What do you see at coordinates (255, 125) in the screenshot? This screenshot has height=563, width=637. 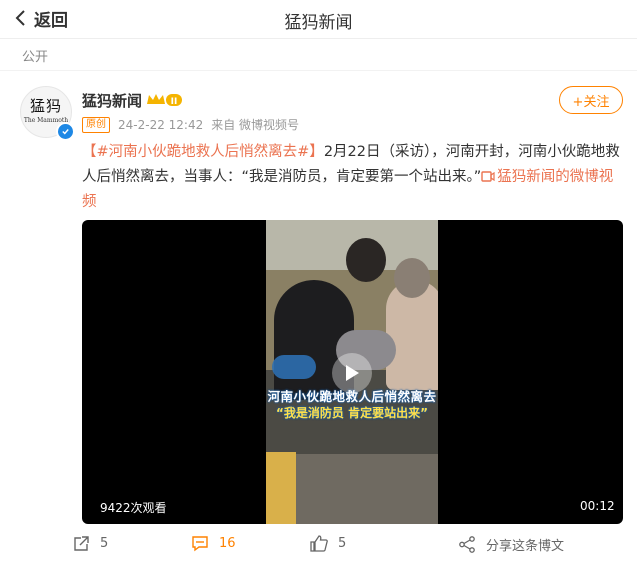 I see `post-source: 来自 微博视频号` at bounding box center [255, 125].